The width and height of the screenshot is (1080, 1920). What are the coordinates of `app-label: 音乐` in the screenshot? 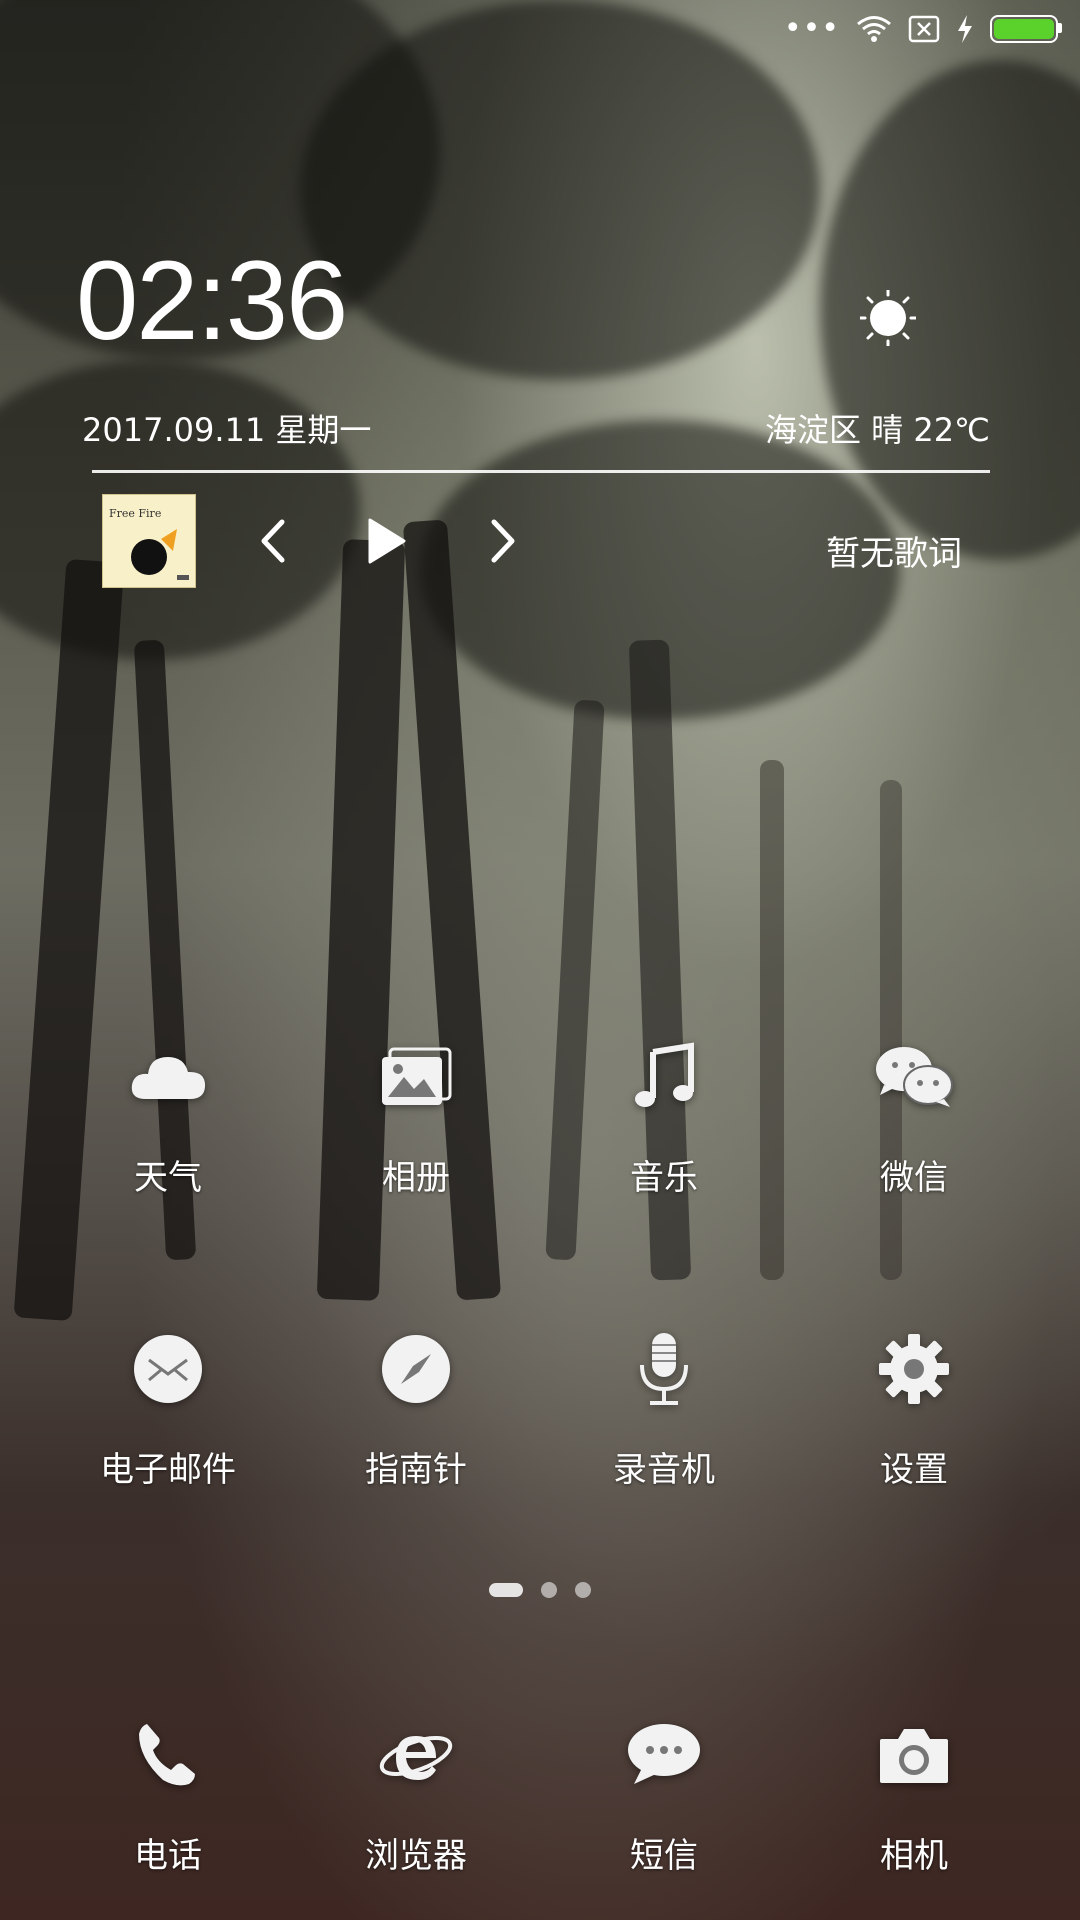 It's located at (664, 1178).